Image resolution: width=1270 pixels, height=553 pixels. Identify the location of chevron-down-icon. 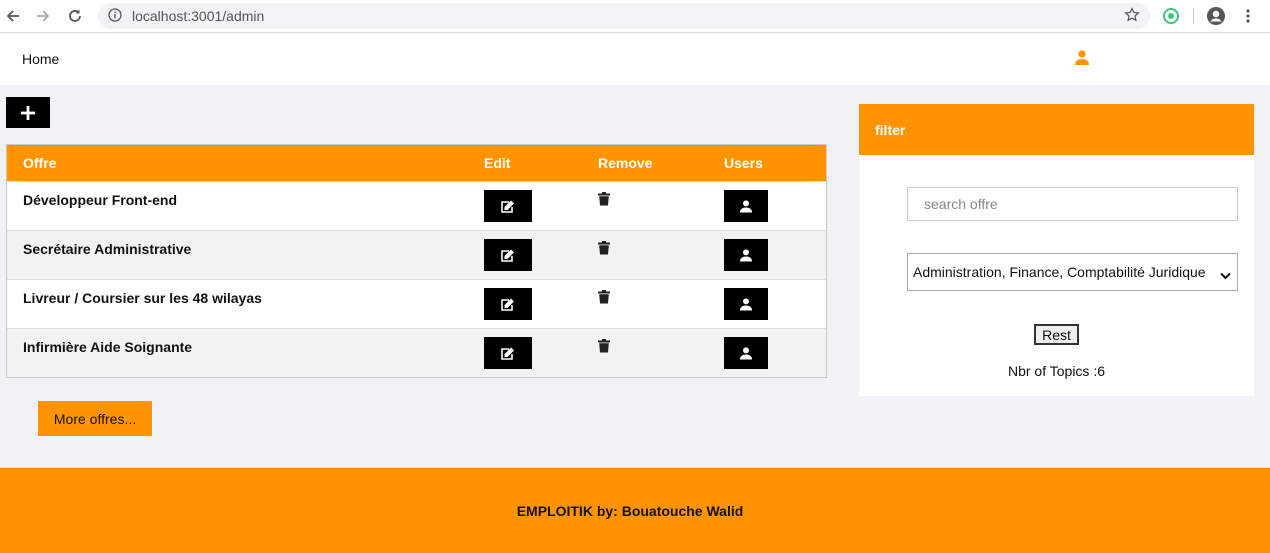
(1225, 275).